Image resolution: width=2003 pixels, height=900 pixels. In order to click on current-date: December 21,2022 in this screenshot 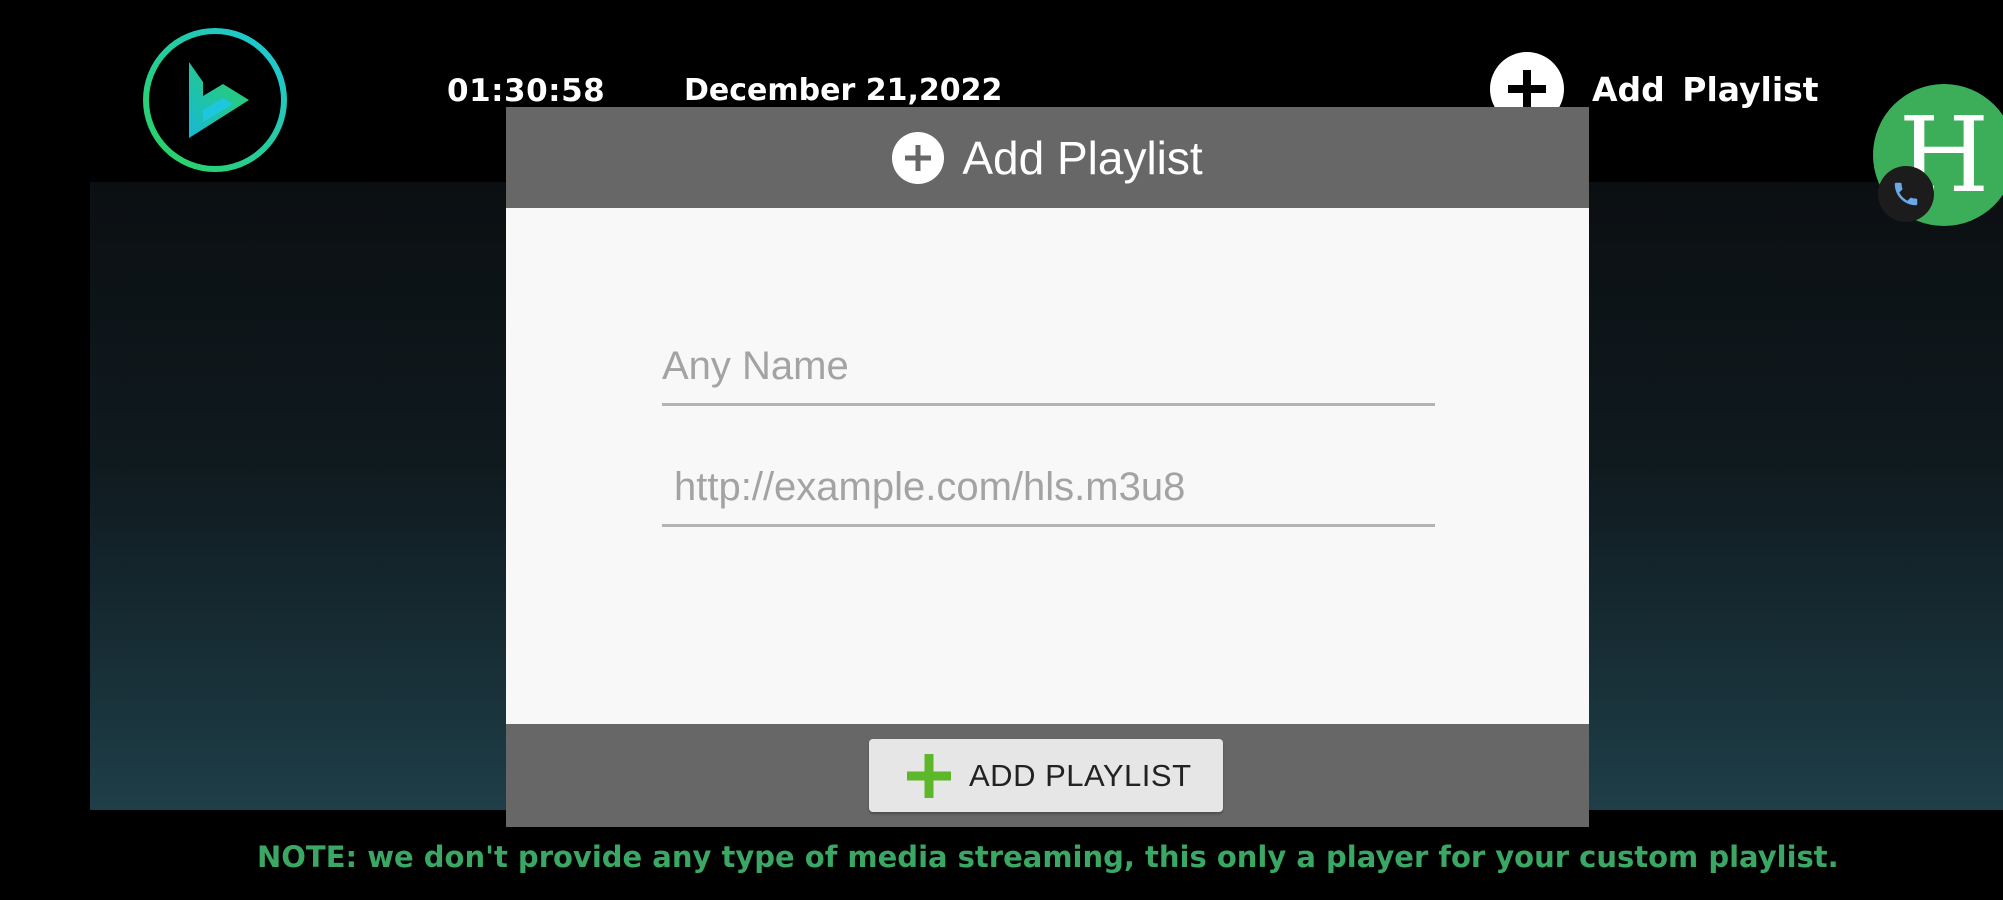, I will do `click(843, 90)`.